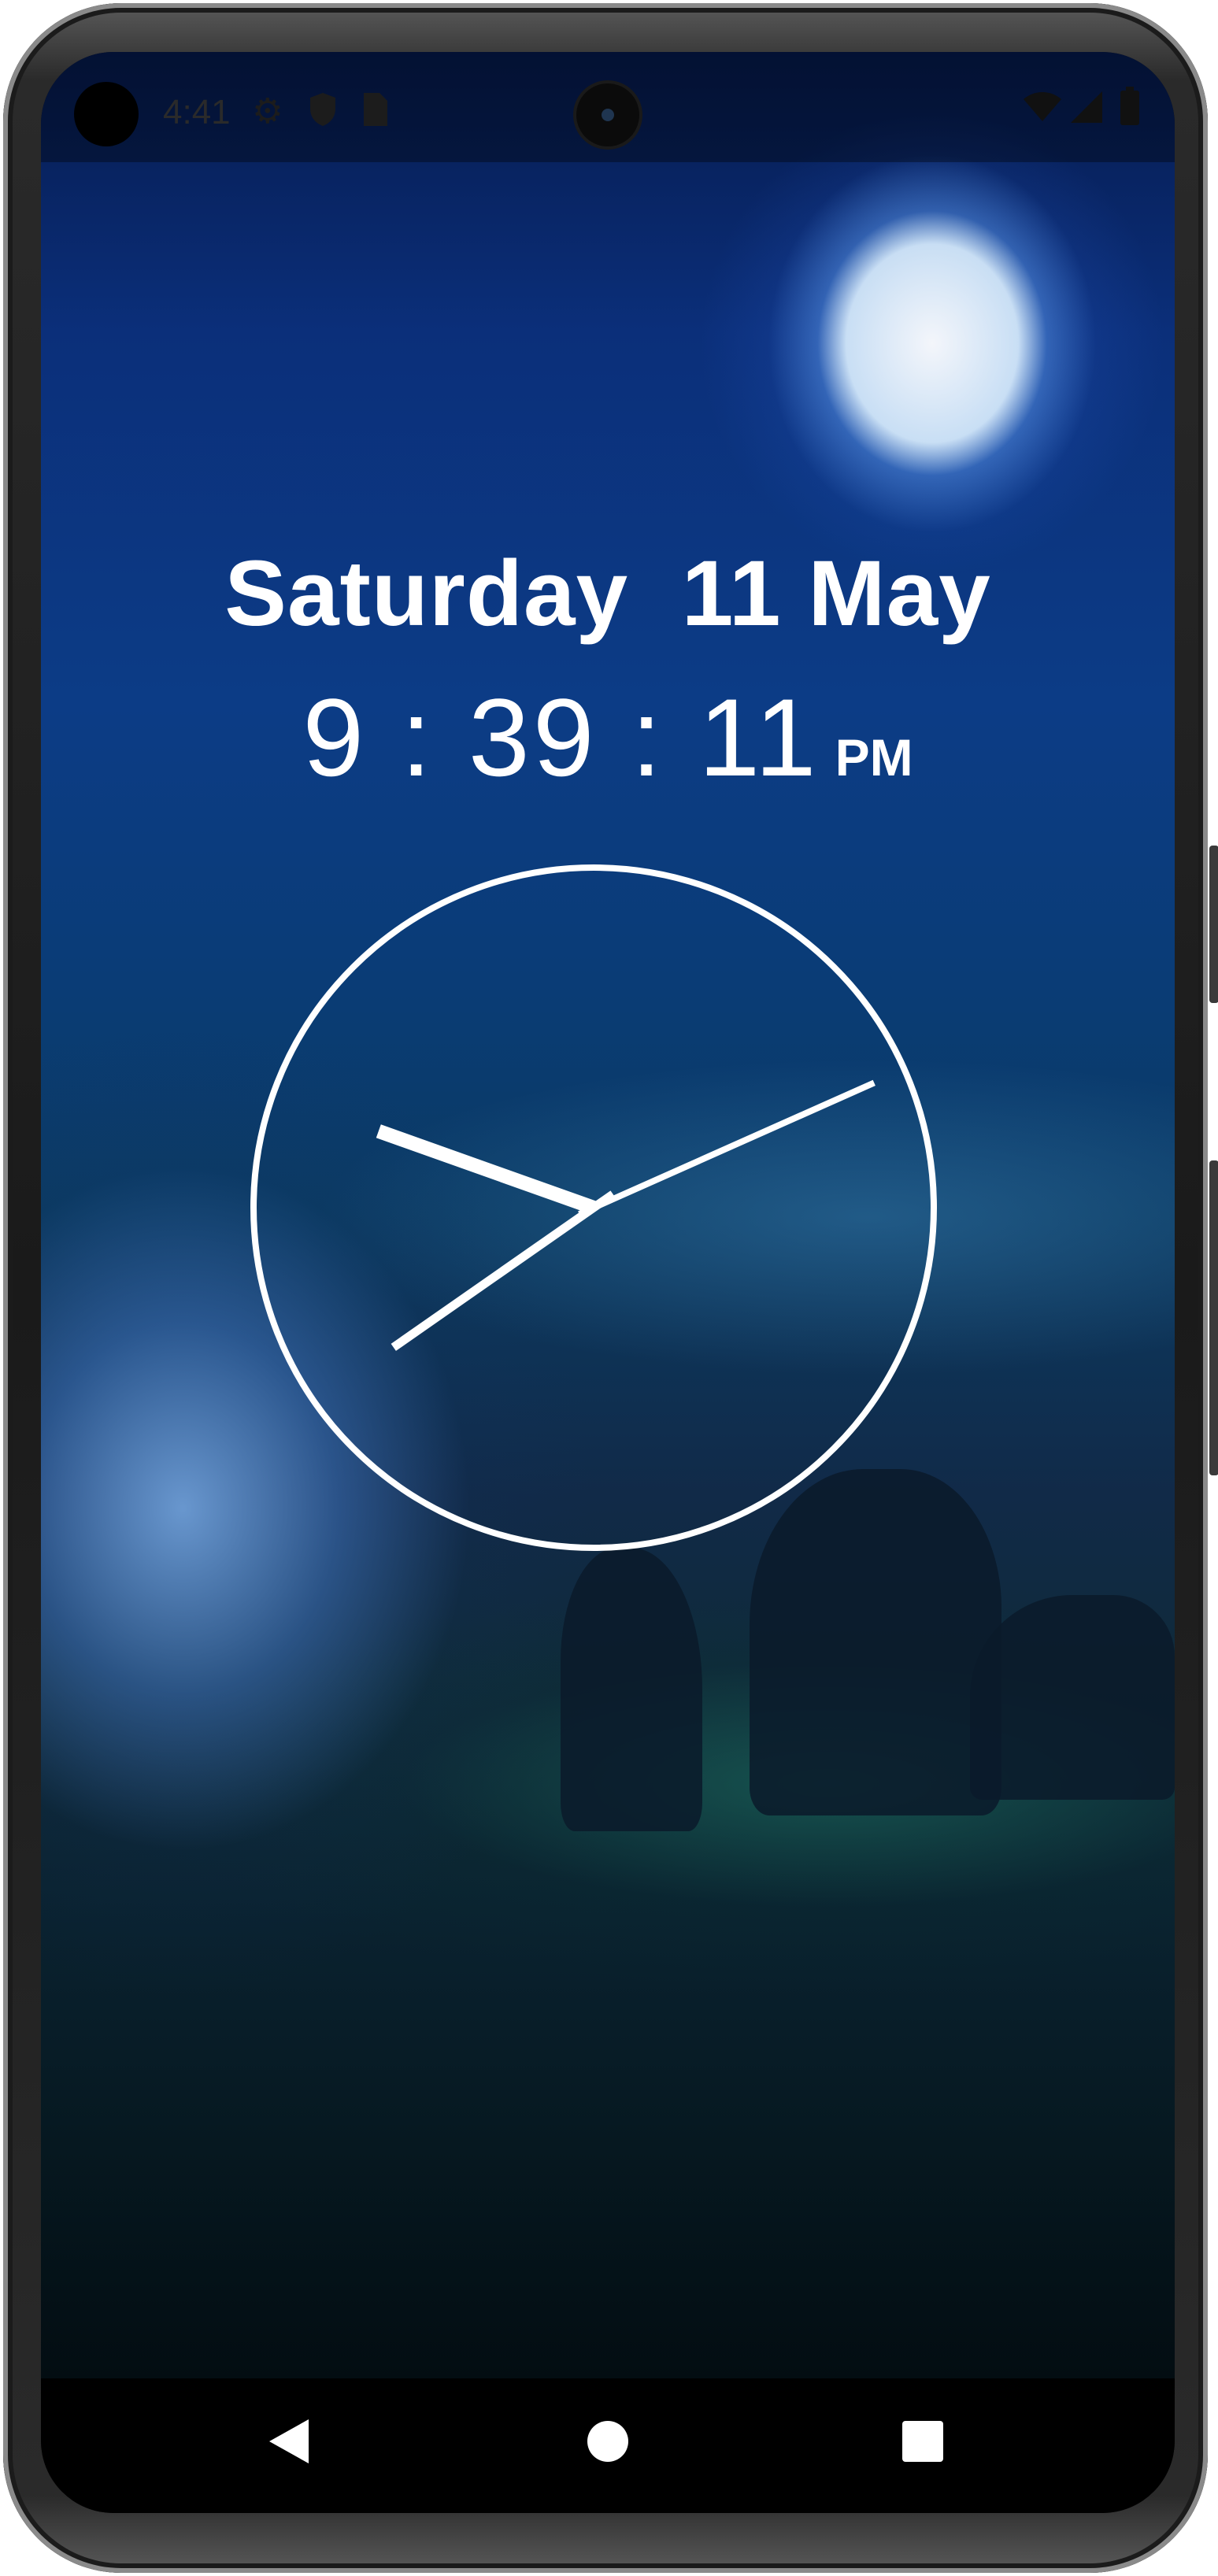  I want to click on gear-icon: ⚙, so click(267, 111).